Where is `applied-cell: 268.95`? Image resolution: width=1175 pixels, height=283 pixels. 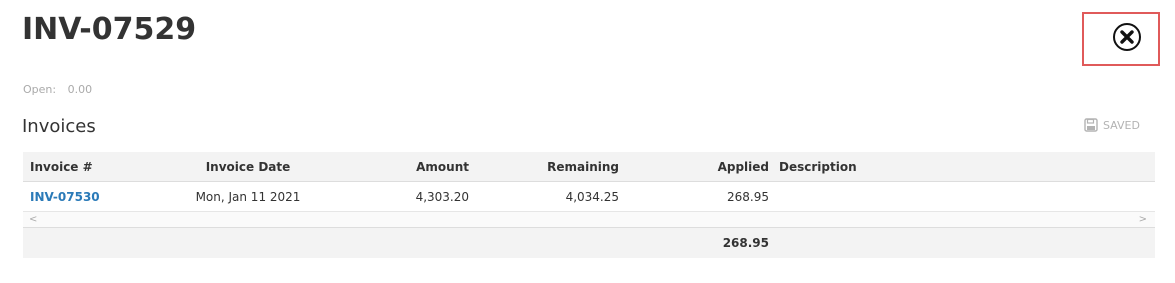 applied-cell: 268.95 is located at coordinates (716, 197).